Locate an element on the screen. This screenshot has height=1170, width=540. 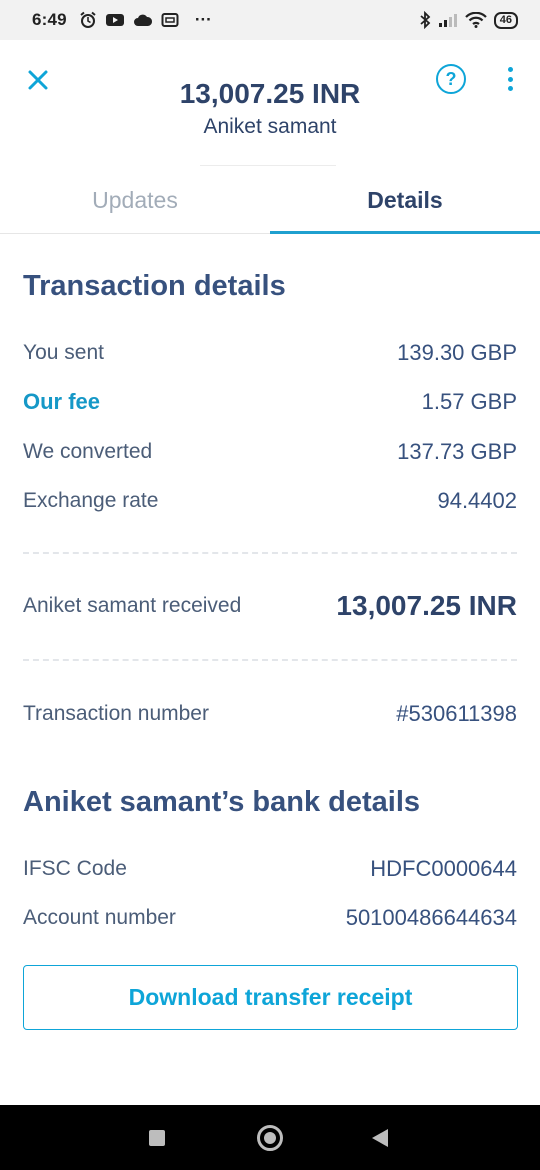
exchange-rate-label: Exchange rate is located at coordinates (91, 500).